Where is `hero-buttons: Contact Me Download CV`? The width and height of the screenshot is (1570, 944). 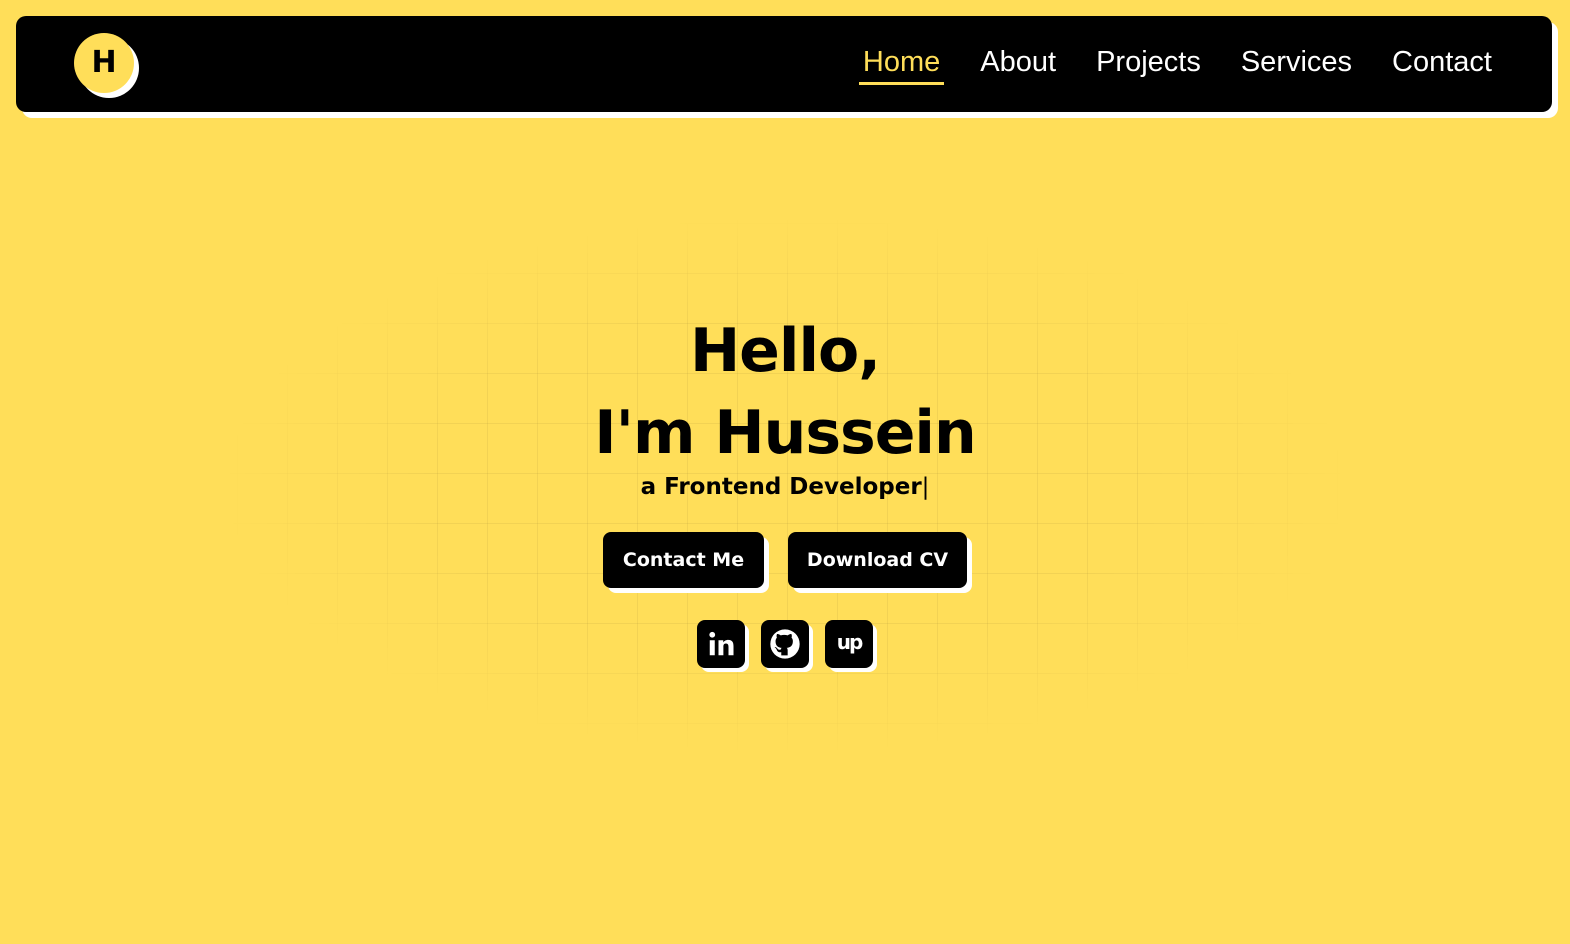 hero-buttons: Contact Me Download CV is located at coordinates (785, 560).